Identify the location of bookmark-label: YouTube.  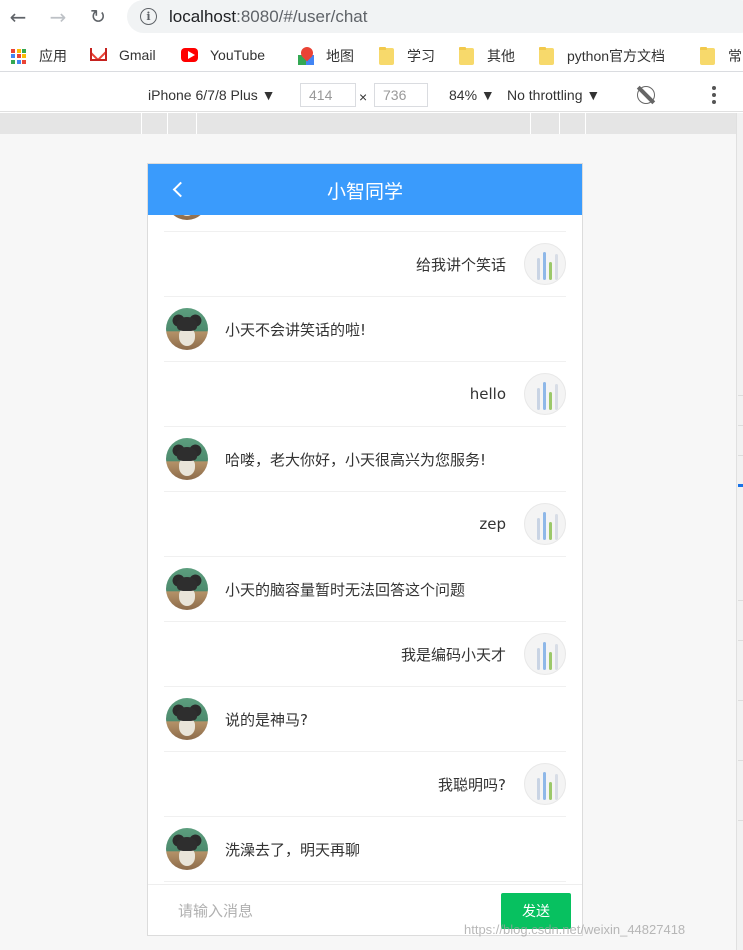
(238, 54).